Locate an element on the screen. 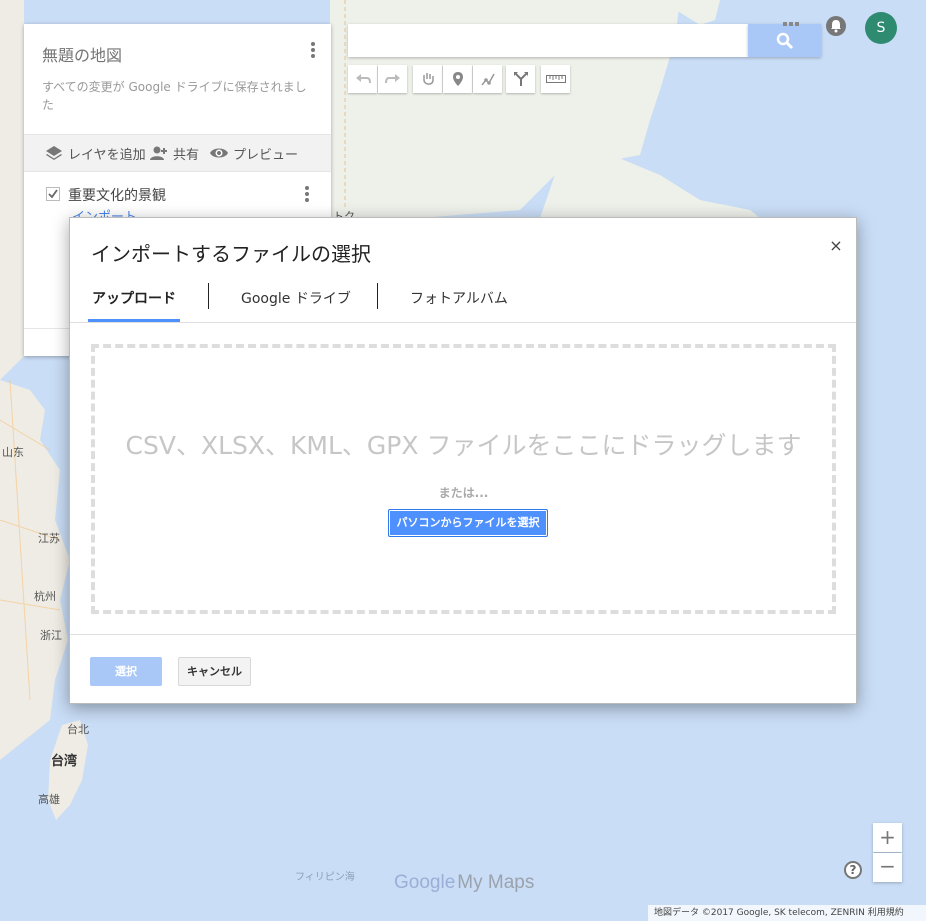 The height and width of the screenshot is (921, 926). marker-icon is located at coordinates (457, 79).